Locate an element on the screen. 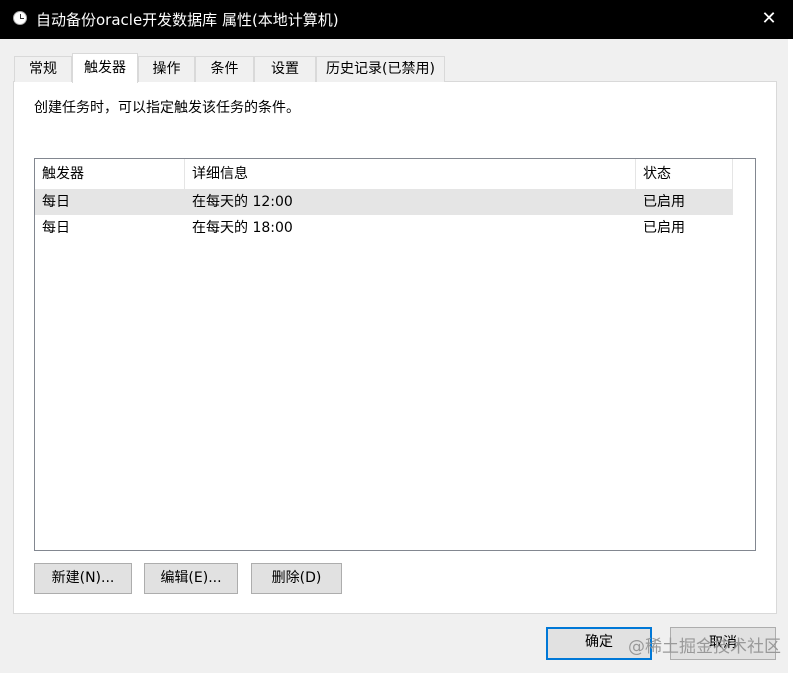 This screenshot has height=673, width=793. window-title: 自动备份oracle开发数据库 属性(本地计算机) is located at coordinates (187, 20).